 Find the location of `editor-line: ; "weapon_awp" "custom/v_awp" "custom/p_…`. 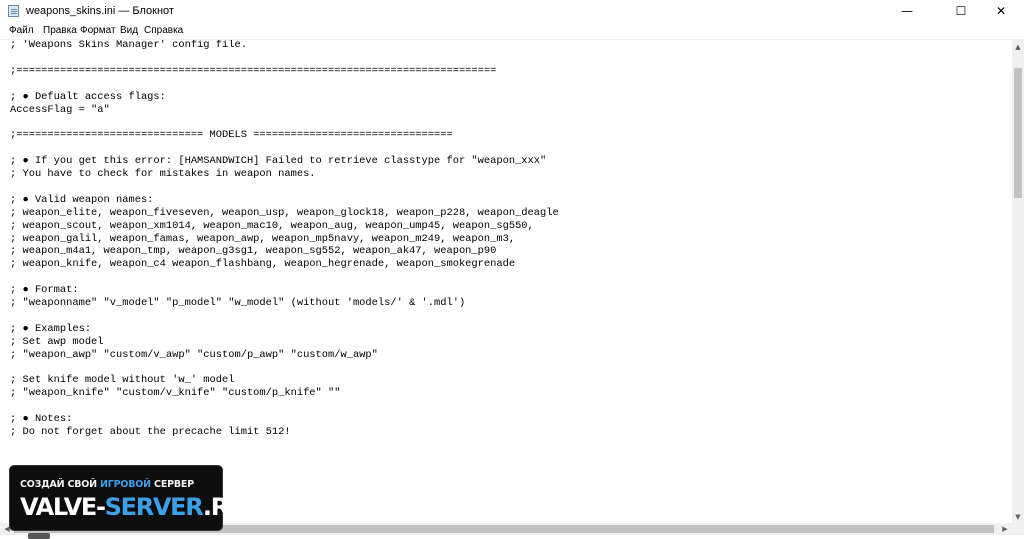

editor-line: ; "weapon_awp" "custom/v_awp" "custom/p_… is located at coordinates (194, 354).